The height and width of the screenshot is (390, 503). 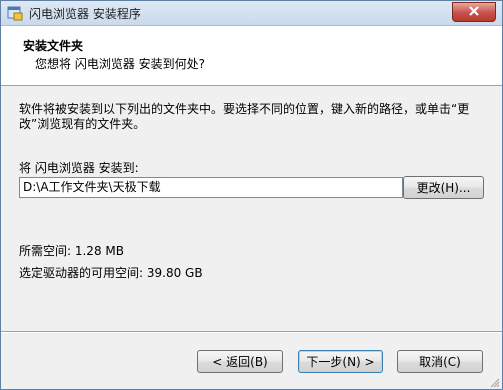 What do you see at coordinates (15, 13) in the screenshot?
I see `installer-app-icon` at bounding box center [15, 13].